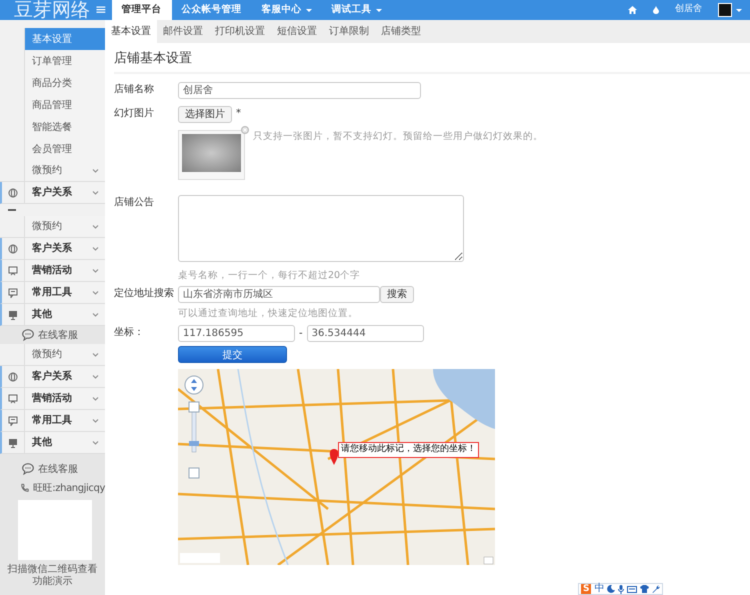 The width and height of the screenshot is (750, 595). What do you see at coordinates (408, 450) in the screenshot?
I see `map-tooltip: 请您移动此标记，选择您的坐标！` at bounding box center [408, 450].